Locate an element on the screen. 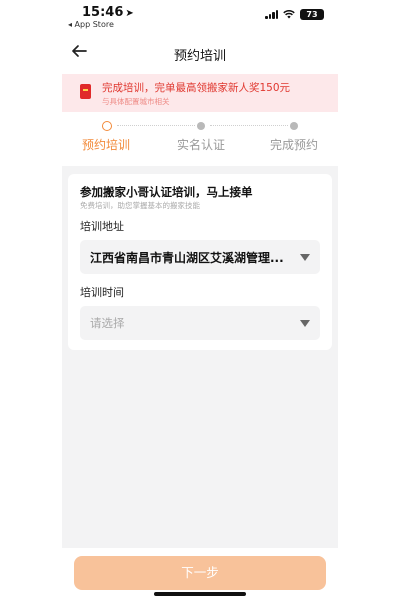 The width and height of the screenshot is (400, 600). time-placeholder: 请选择 is located at coordinates (107, 323).